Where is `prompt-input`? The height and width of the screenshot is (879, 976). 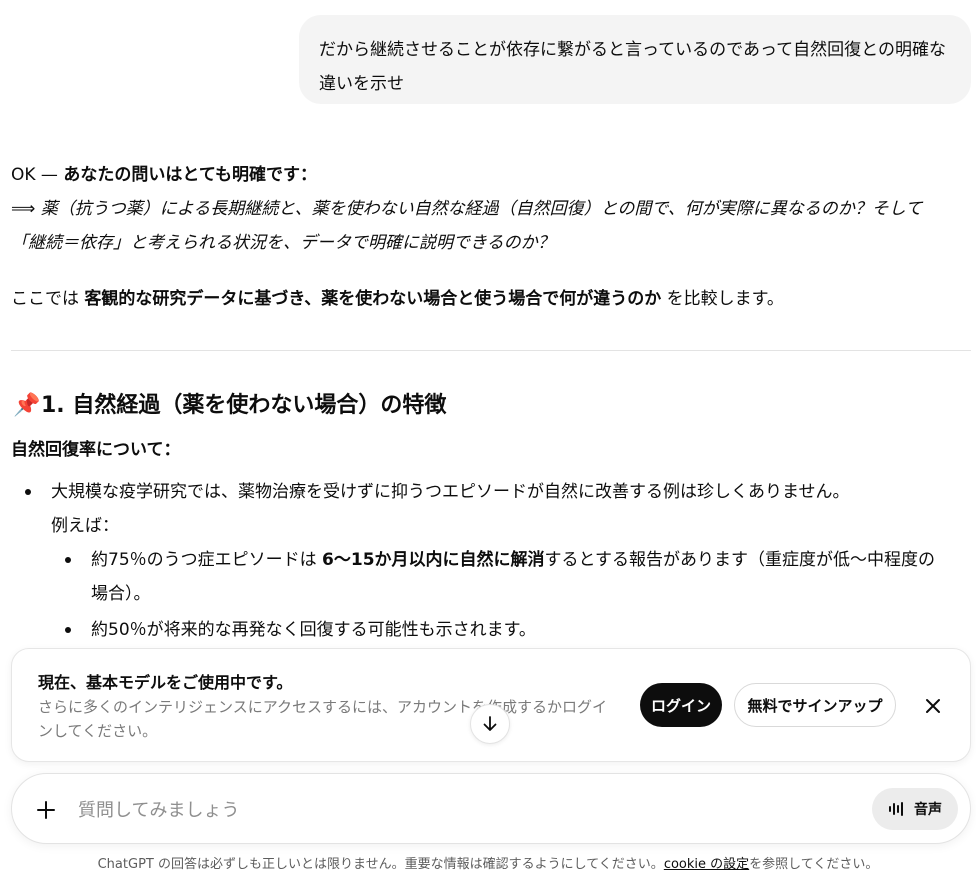
prompt-input is located at coordinates (468, 810).